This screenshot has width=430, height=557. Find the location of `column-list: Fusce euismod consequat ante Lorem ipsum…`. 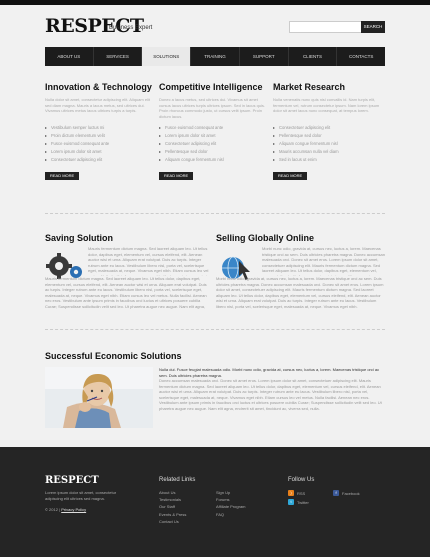

column-list: Fusce euismod consequat ante Lorem ipsum… is located at coordinates (214, 144).